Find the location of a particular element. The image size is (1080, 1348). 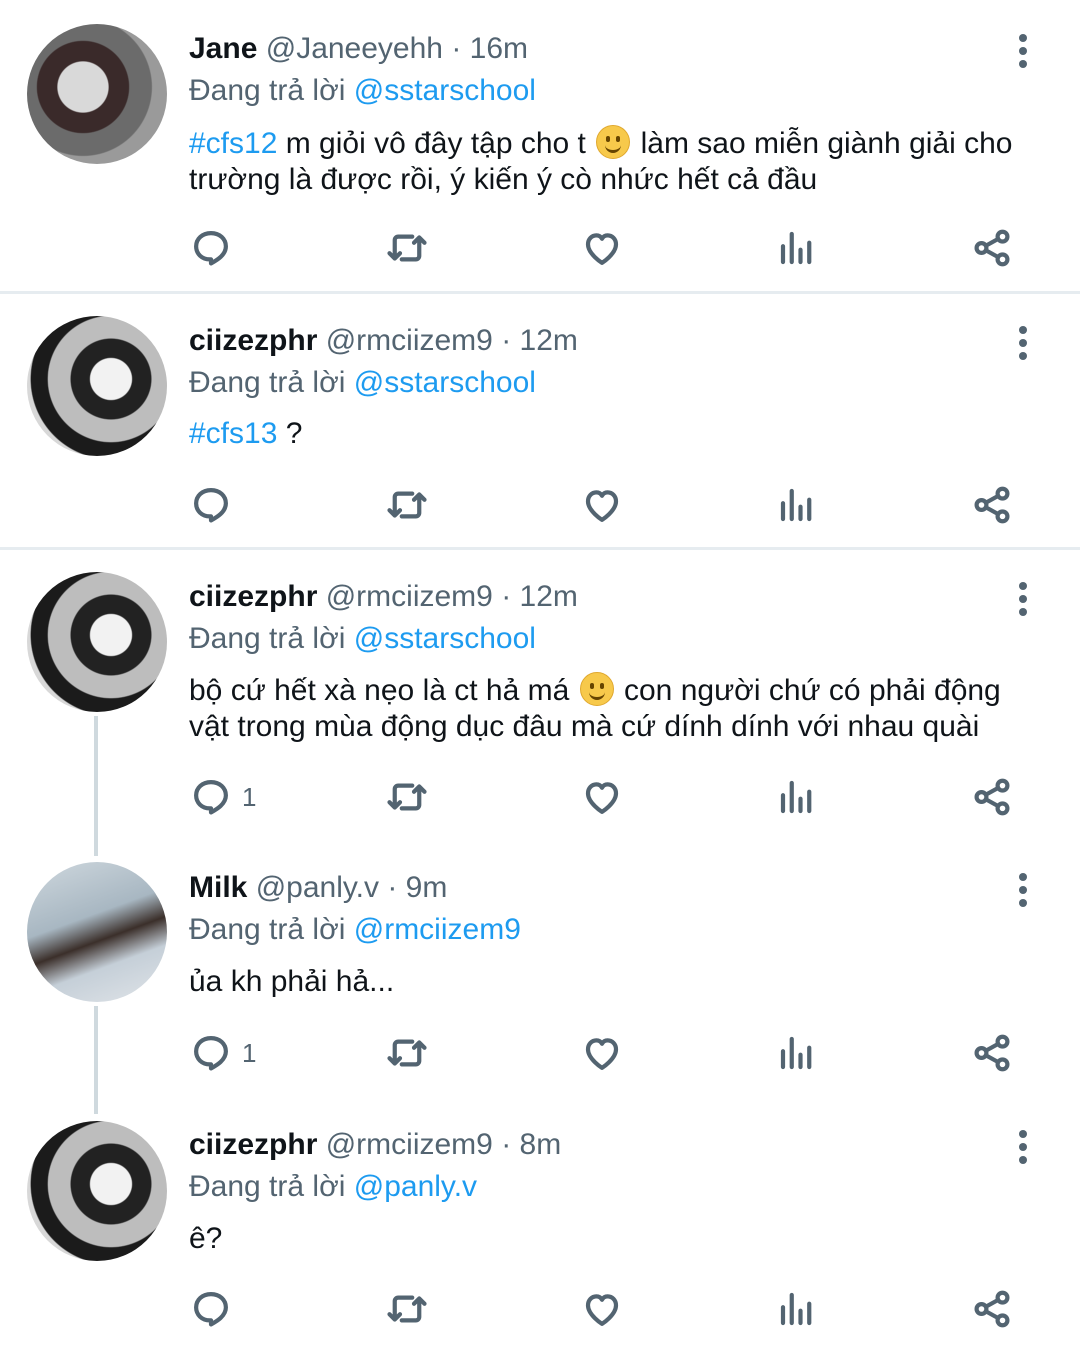

mention-link: @rmciizem9 is located at coordinates (437, 929).